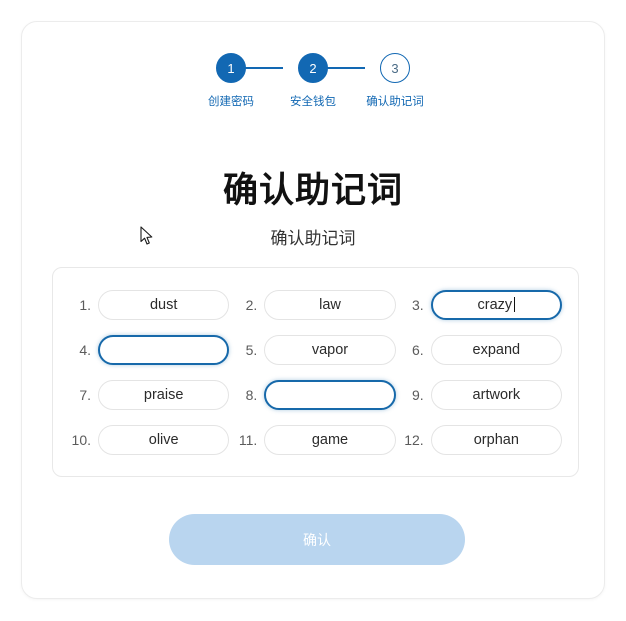 The width and height of the screenshot is (626, 621). What do you see at coordinates (417, 304) in the screenshot?
I see `mnemonic-index-3: 3.` at bounding box center [417, 304].